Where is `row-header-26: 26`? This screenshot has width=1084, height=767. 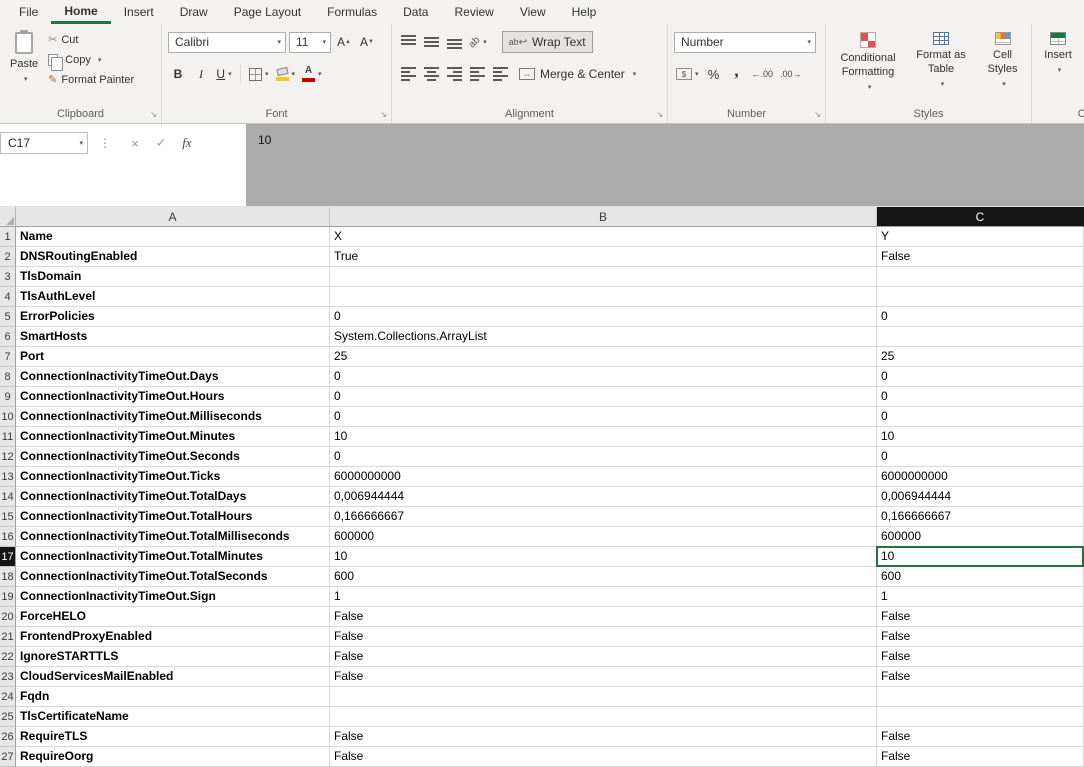 row-header-26: 26 is located at coordinates (8, 737).